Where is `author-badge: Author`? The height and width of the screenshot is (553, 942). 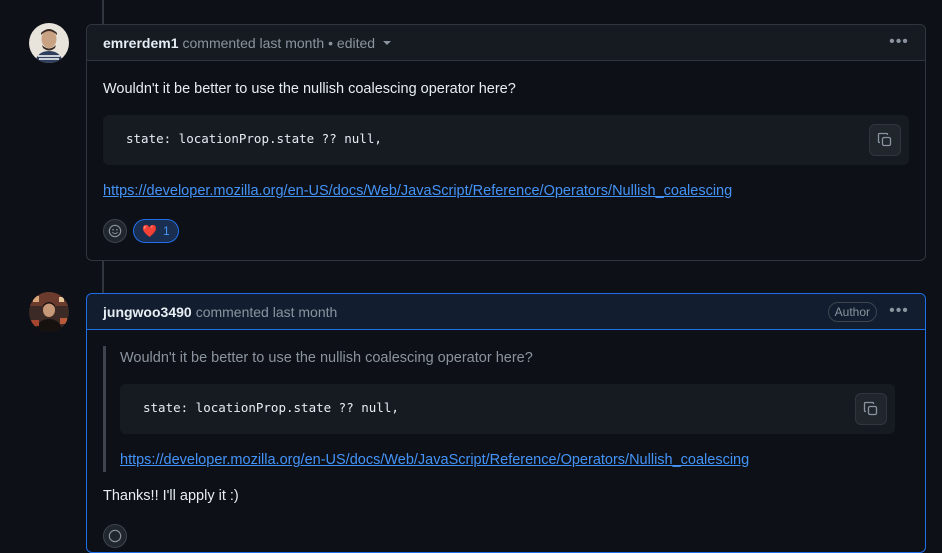
author-badge: Author is located at coordinates (852, 312).